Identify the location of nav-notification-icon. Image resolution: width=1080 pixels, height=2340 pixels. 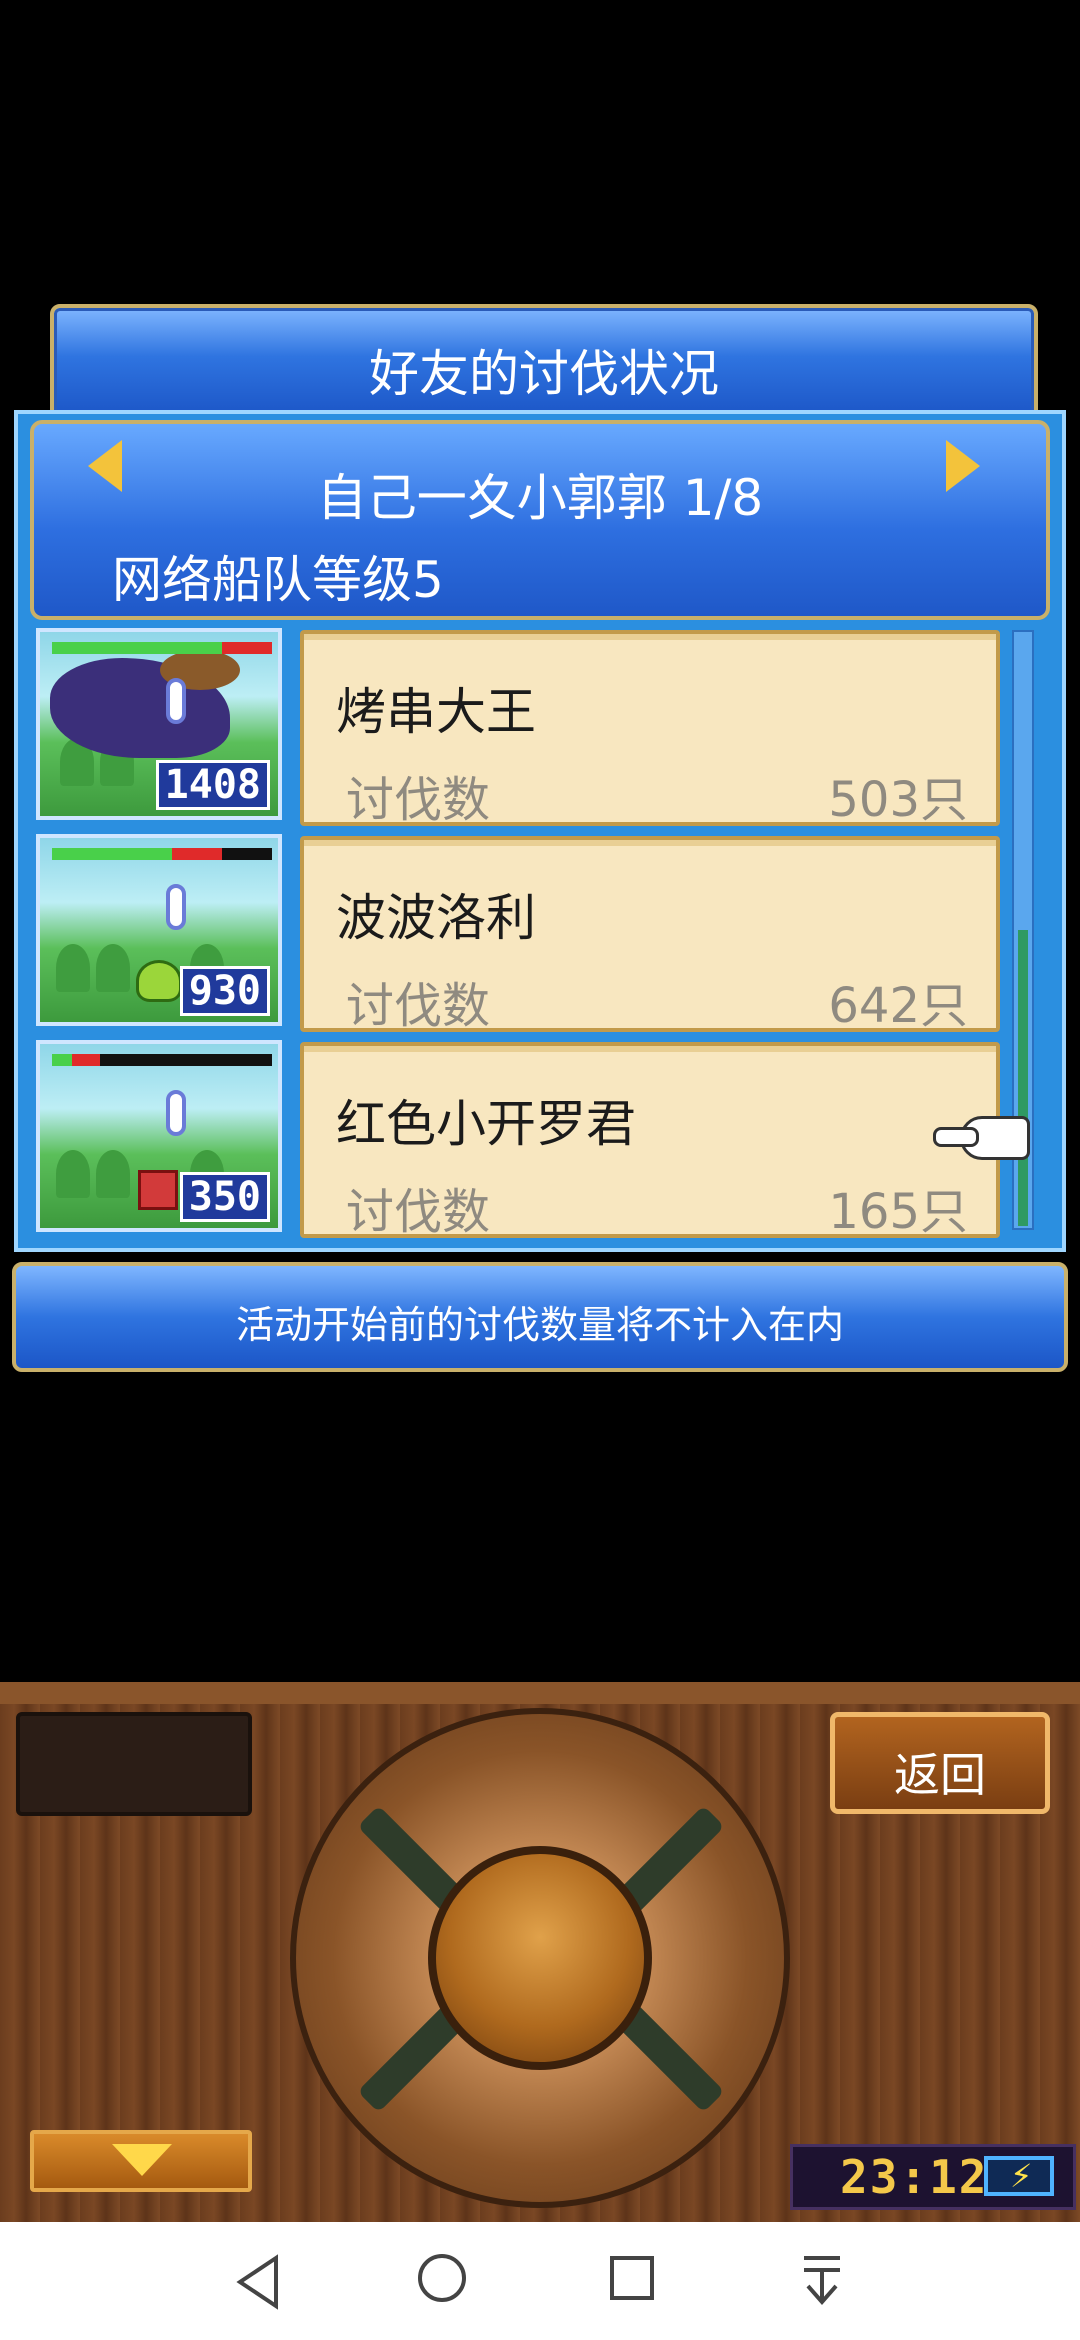
(822, 2280).